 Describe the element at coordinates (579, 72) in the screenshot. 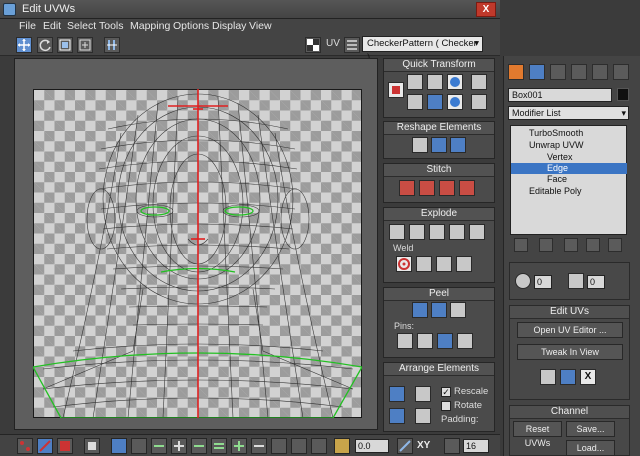

I see `motion-tab-icon` at that location.